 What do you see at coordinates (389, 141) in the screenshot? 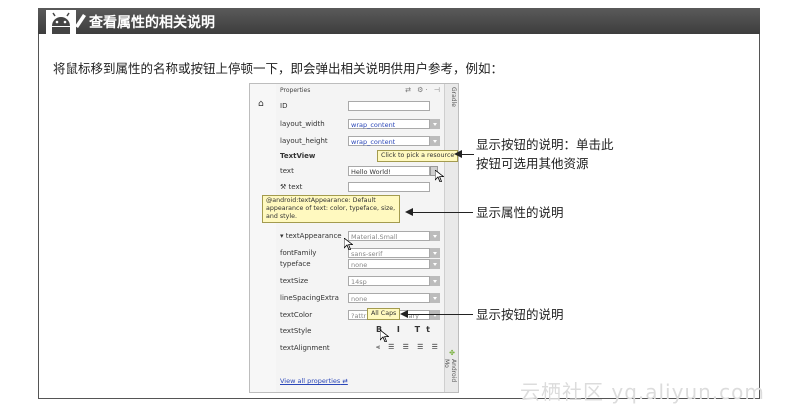
I see `prop-value-layout-height: wrap_content` at bounding box center [389, 141].